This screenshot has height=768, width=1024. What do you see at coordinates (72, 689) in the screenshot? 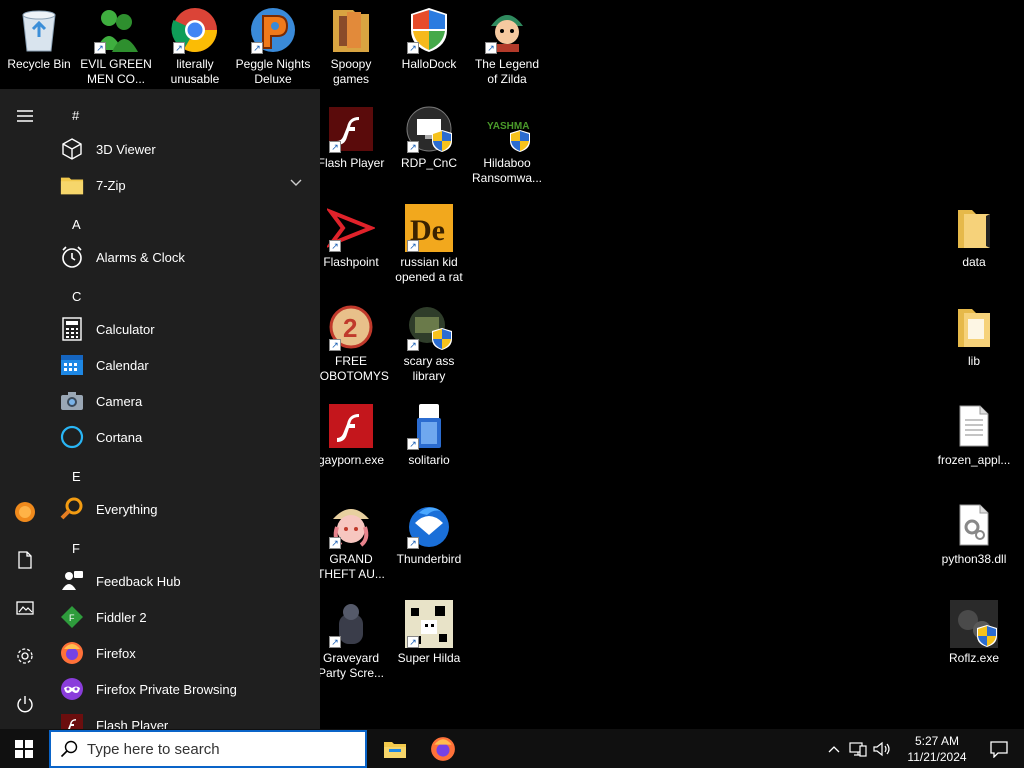
I see `private-browsing-icon` at bounding box center [72, 689].